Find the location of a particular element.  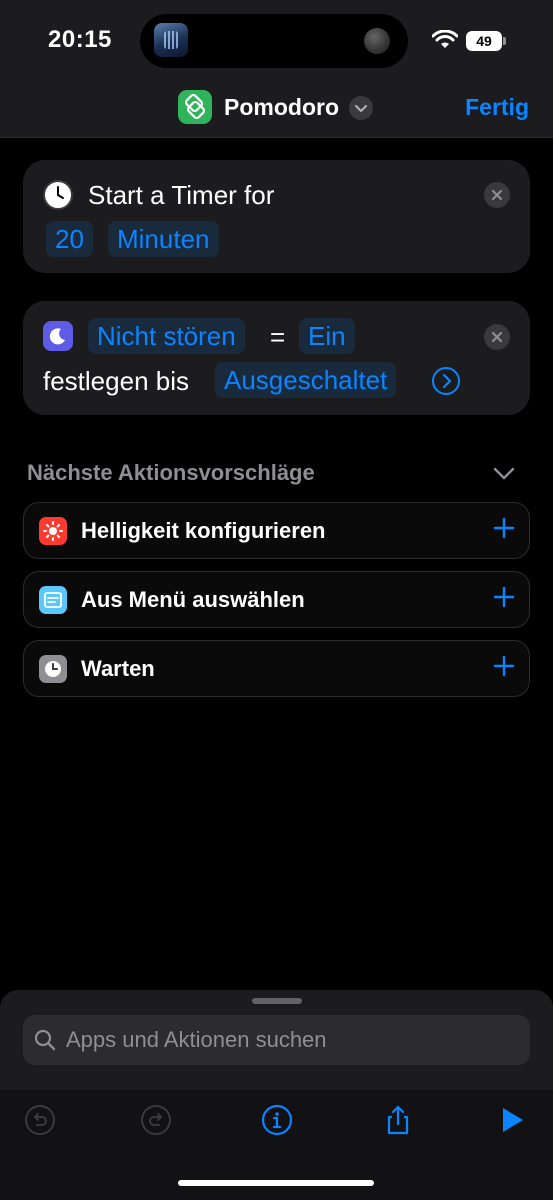

suggestion-label: Helligkeit konfigurieren is located at coordinates (203, 530).